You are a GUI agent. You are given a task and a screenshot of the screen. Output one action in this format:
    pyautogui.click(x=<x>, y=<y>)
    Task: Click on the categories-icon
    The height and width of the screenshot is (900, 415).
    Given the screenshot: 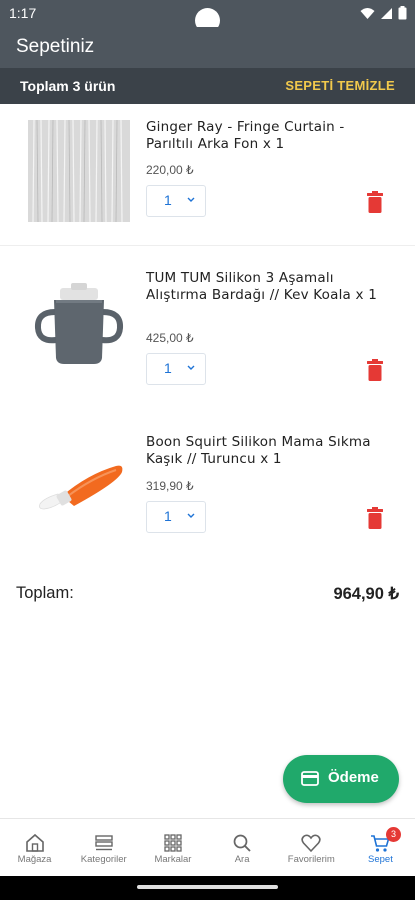 What is the action you would take?
    pyautogui.click(x=104, y=843)
    